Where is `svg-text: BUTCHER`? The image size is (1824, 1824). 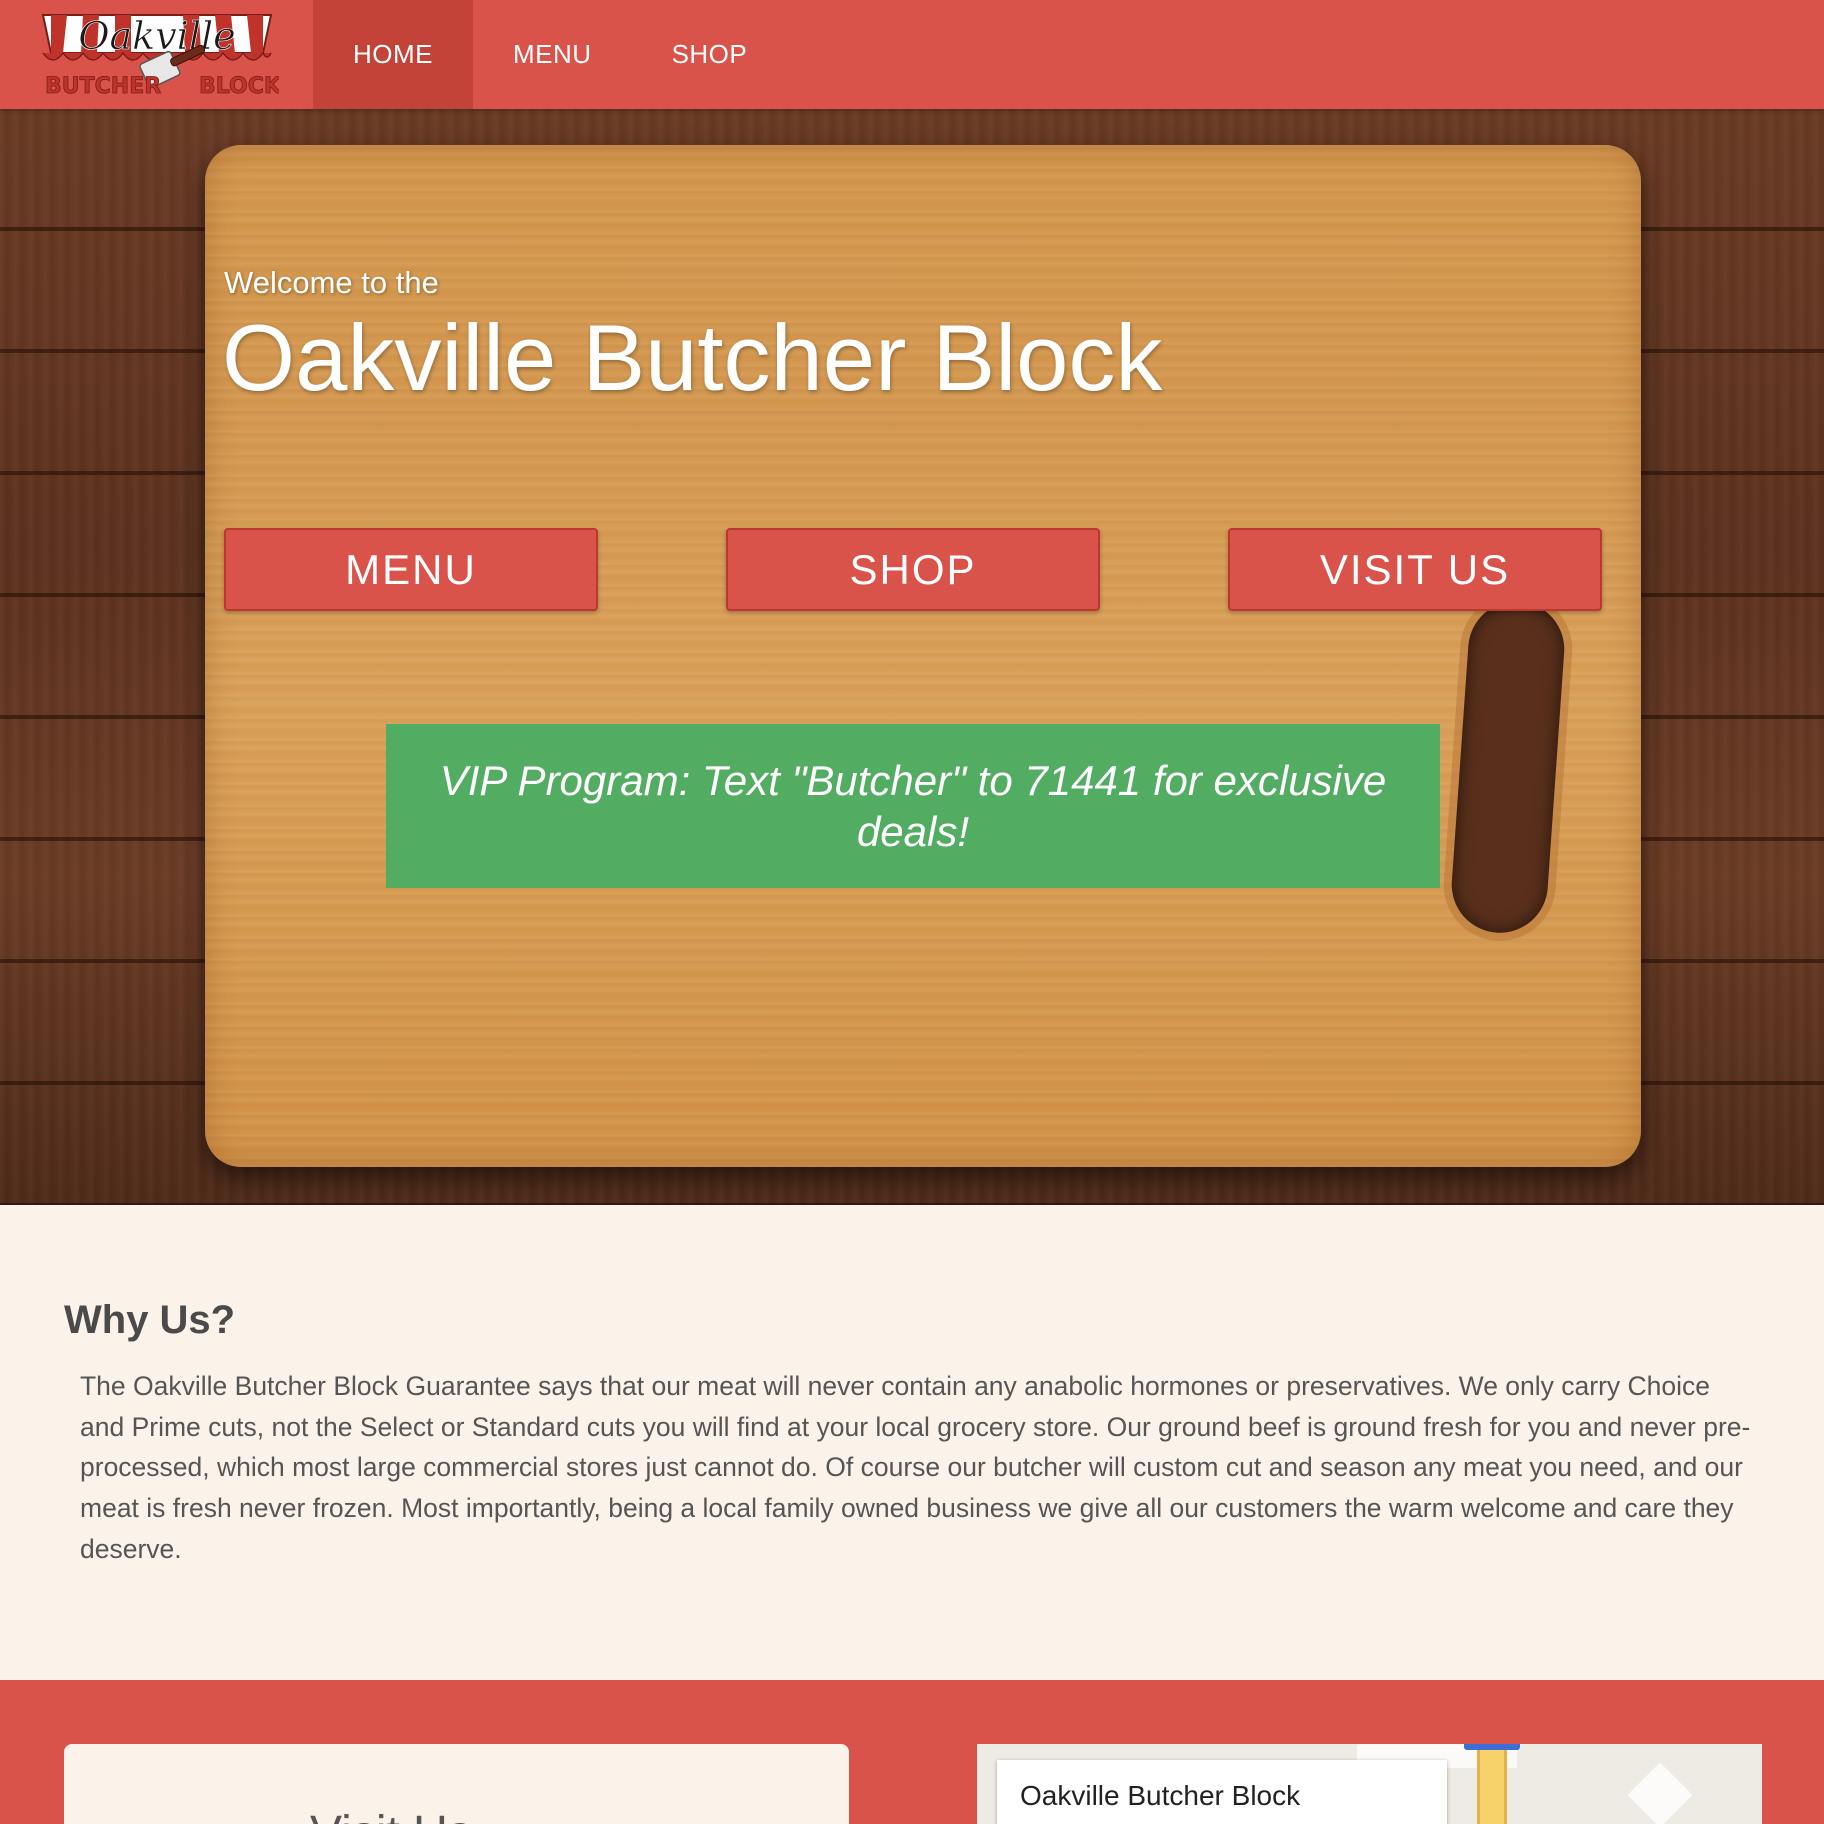
svg-text: BUTCHER is located at coordinates (103, 86).